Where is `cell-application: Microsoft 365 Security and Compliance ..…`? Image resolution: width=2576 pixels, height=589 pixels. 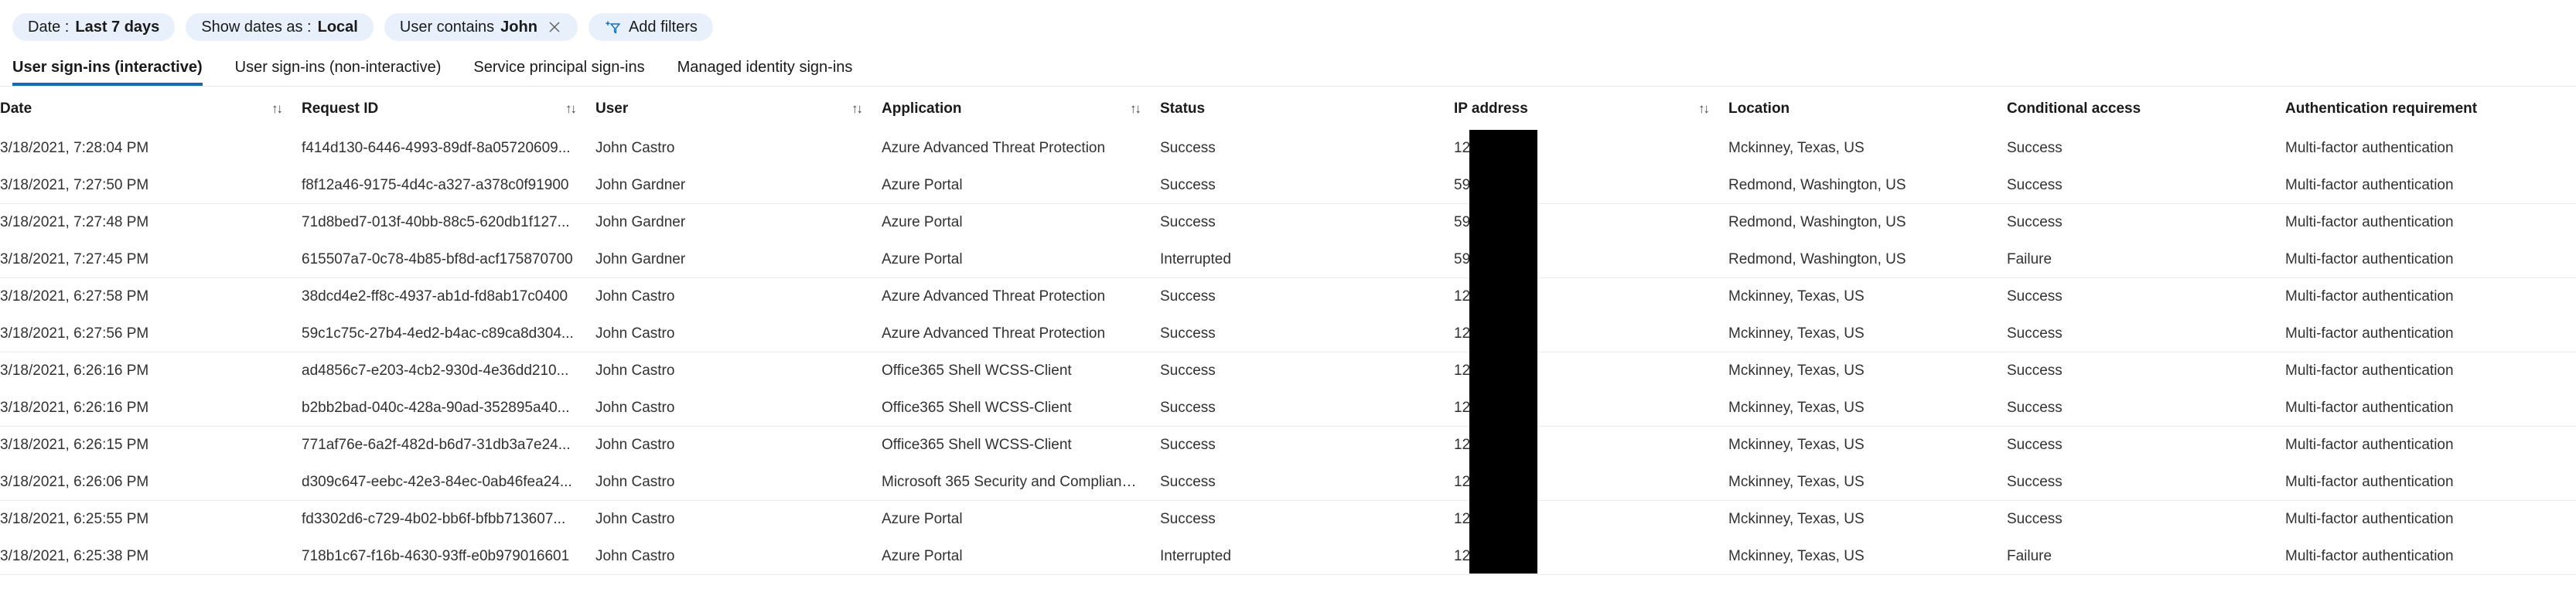
cell-application: Microsoft 365 Security and Compliance ..… is located at coordinates (1018, 481).